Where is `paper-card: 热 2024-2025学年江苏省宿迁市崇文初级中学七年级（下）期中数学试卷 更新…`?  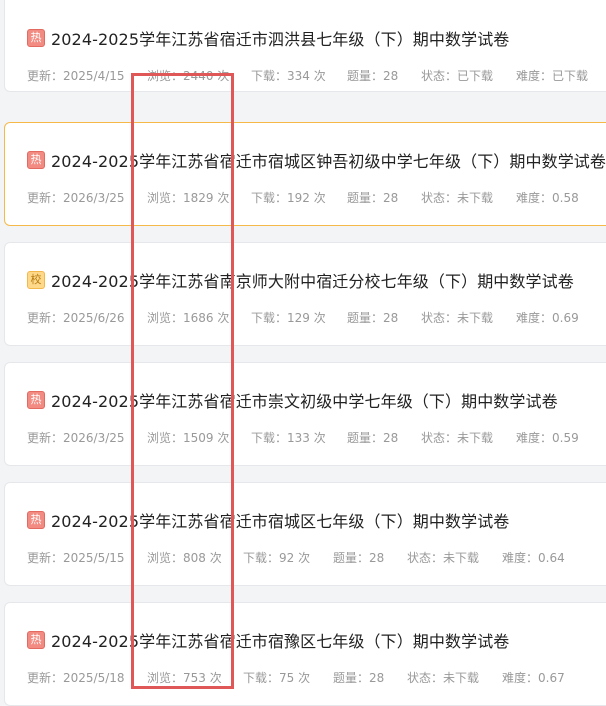 paper-card: 热 2024-2025学年江苏省宿迁市崇文初级中学七年级（下）期中数学试卷 更新… is located at coordinates (305, 414).